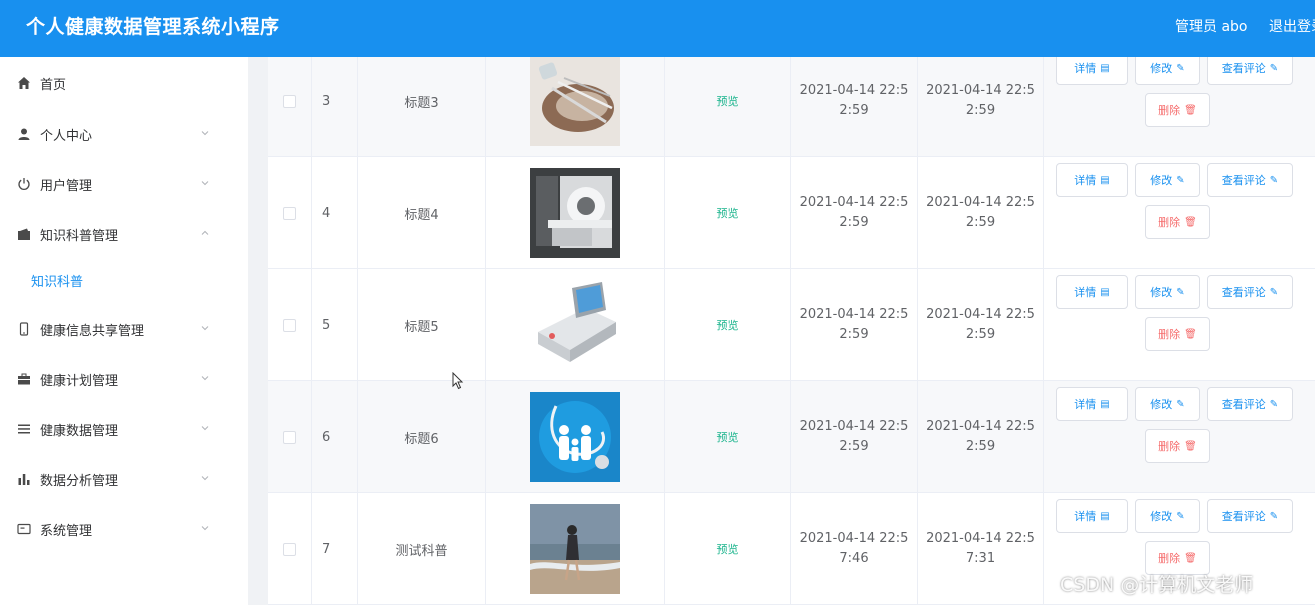 The image size is (1315, 605). What do you see at coordinates (24, 134) in the screenshot?
I see `user-icon` at bounding box center [24, 134].